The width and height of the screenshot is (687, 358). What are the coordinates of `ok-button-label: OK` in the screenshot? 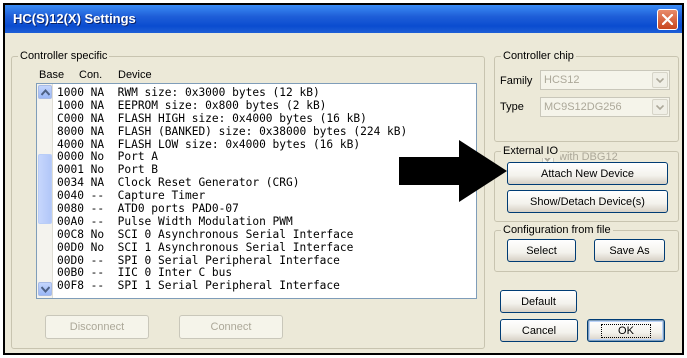 It's located at (626, 330).